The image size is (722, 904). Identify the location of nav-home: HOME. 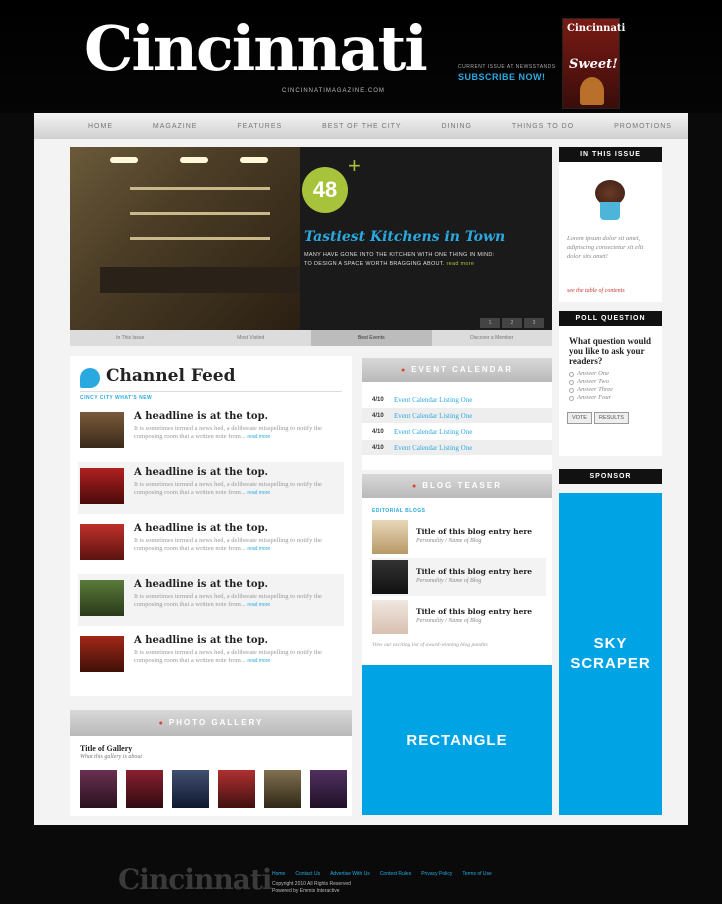
(100, 126).